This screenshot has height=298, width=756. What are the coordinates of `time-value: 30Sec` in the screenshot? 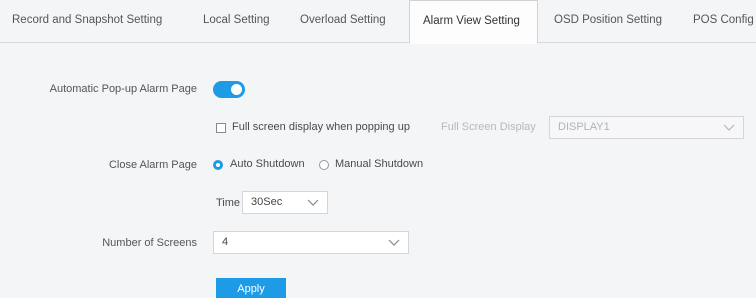 It's located at (267, 202).